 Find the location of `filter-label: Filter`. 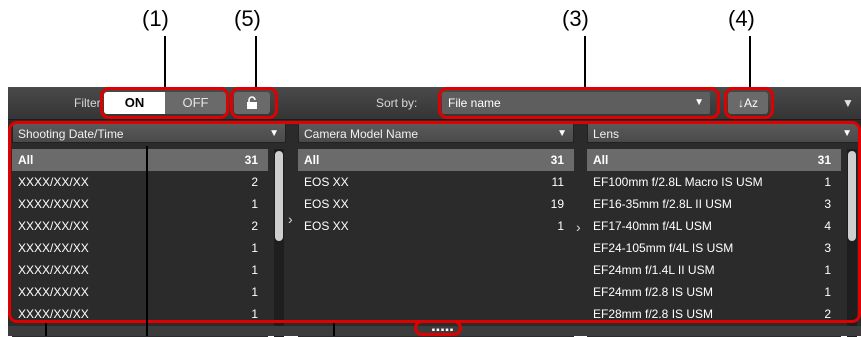

filter-label: Filter is located at coordinates (87, 103).